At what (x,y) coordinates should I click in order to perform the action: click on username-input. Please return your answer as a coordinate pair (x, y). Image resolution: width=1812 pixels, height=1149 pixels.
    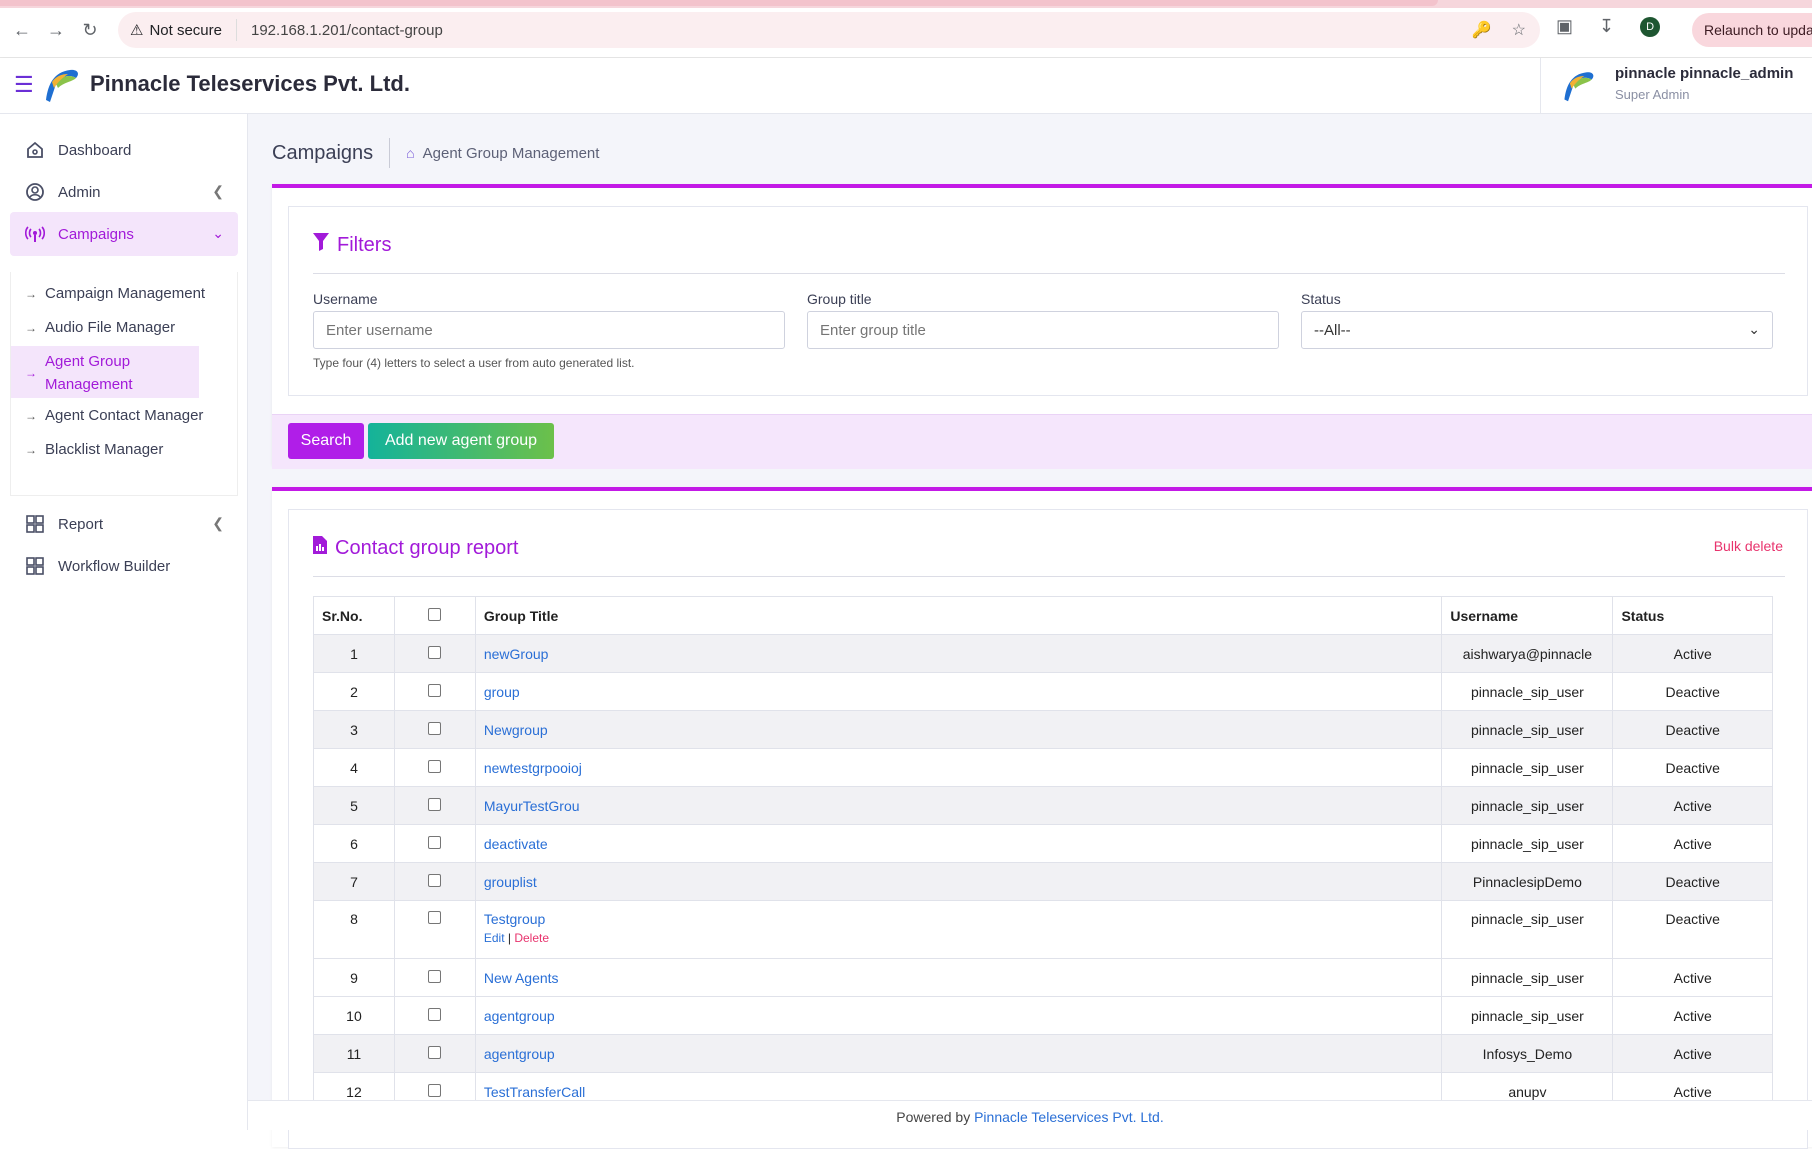
    Looking at the image, I should click on (549, 330).